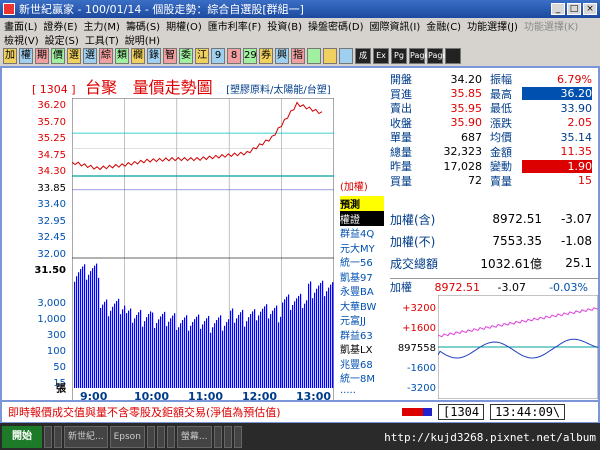 The image size is (600, 450). I want to click on broker-item: 群益63, so click(362, 334).